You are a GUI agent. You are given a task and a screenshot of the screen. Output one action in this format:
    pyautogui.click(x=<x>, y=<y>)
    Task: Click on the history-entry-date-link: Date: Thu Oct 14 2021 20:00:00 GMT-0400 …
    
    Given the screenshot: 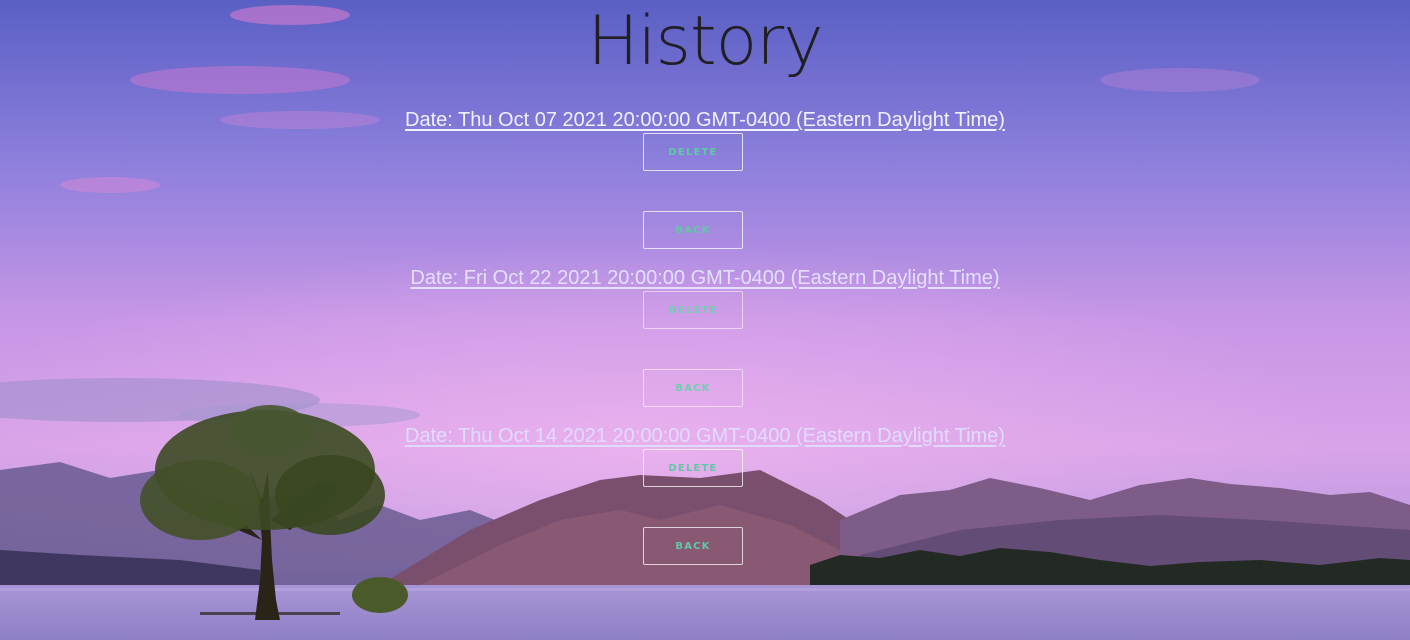 What is the action you would take?
    pyautogui.click(x=705, y=436)
    